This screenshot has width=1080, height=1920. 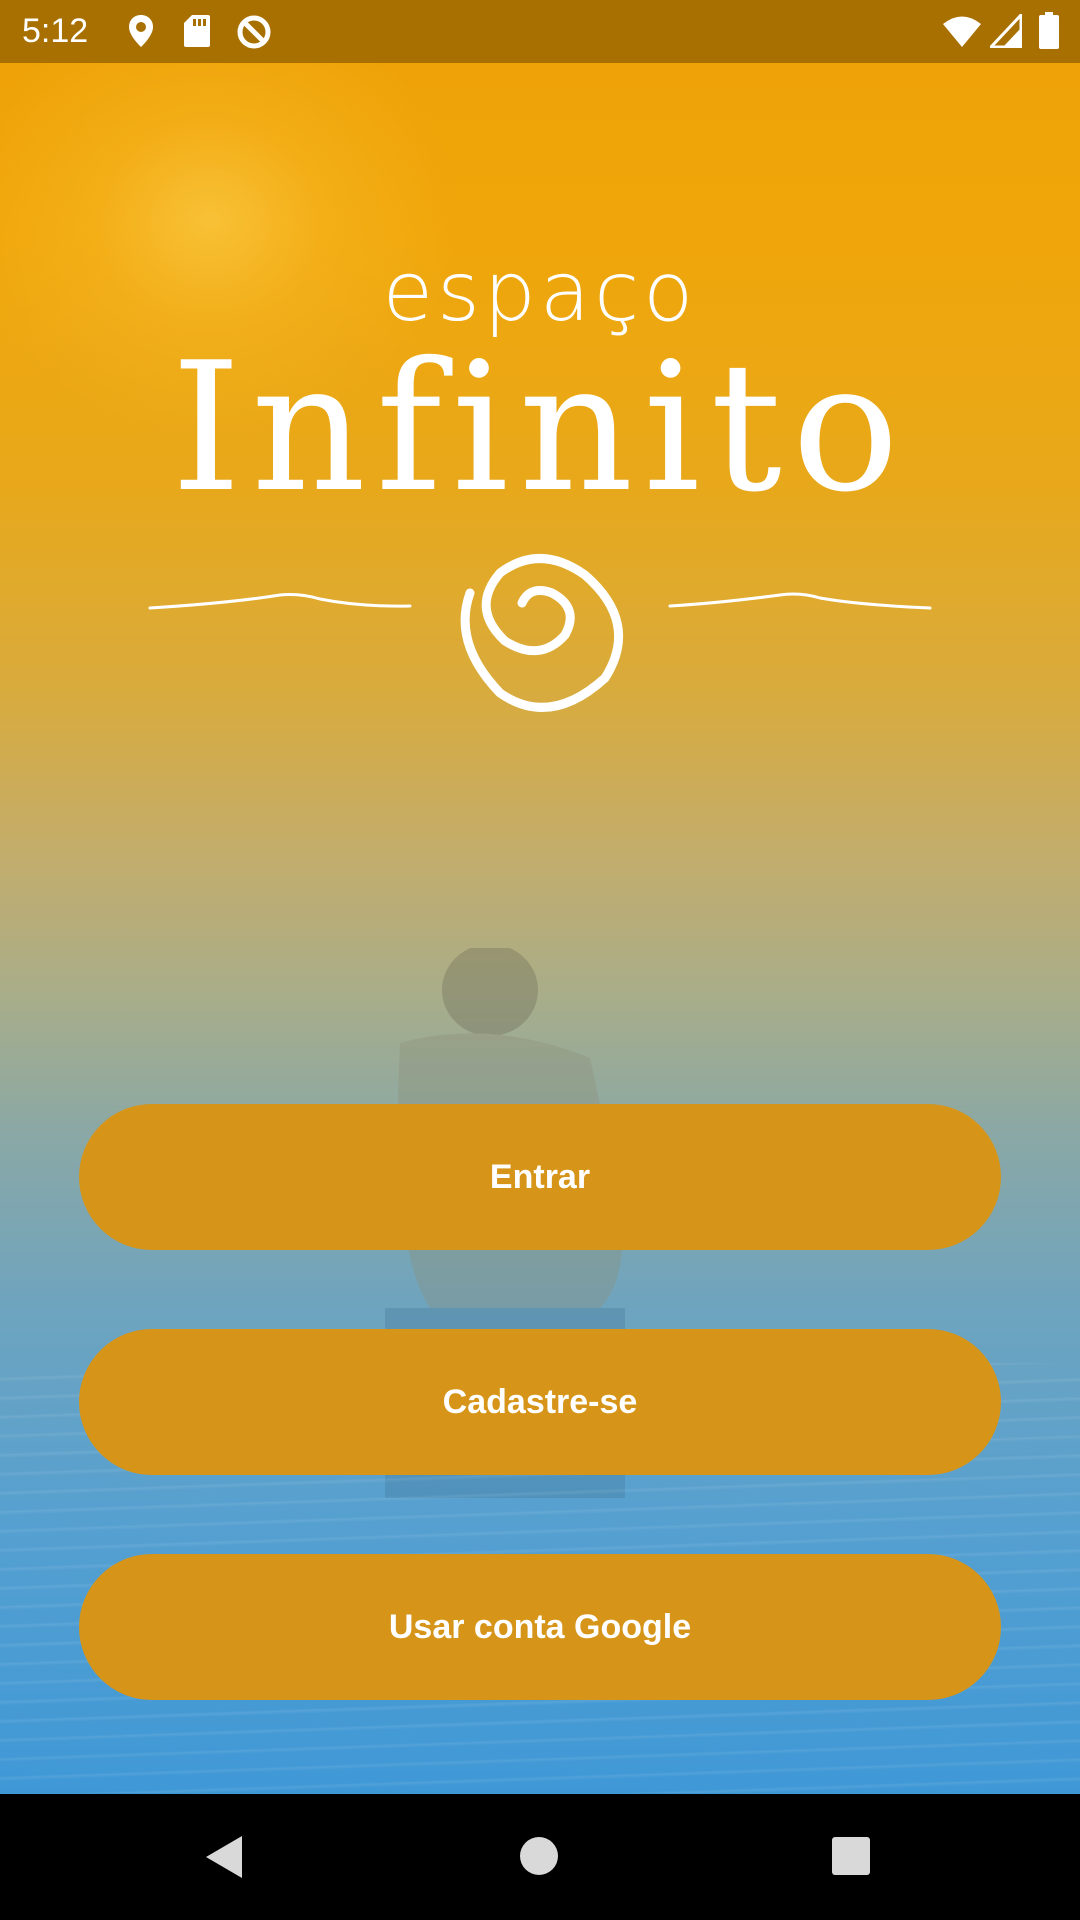 What do you see at coordinates (1005, 32) in the screenshot?
I see `cell-signal-icon` at bounding box center [1005, 32].